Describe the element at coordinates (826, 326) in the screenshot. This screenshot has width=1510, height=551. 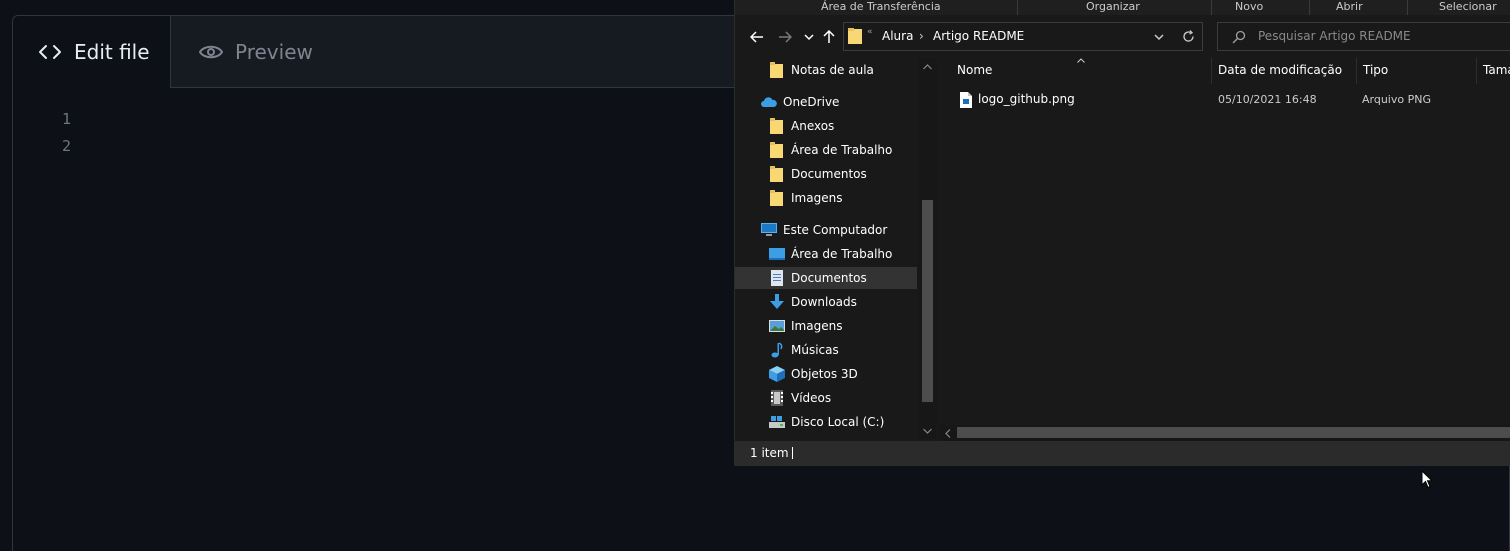
I see `nav-item-imagens: Imagens` at that location.